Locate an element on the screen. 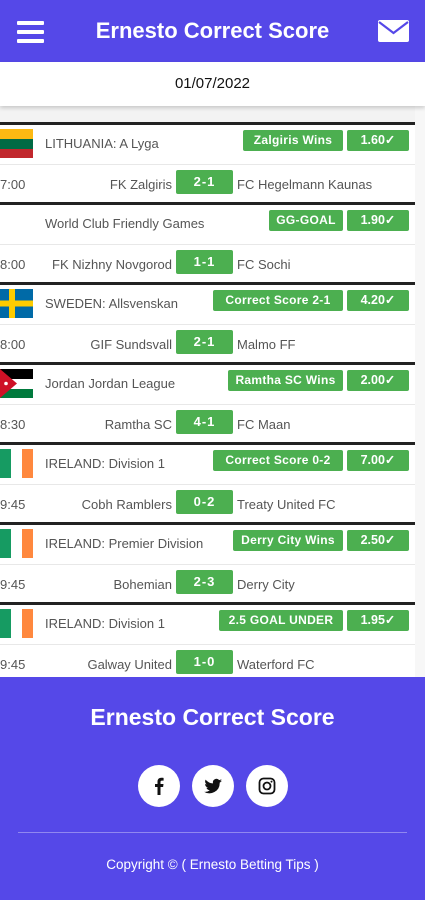 This screenshot has height=900, width=425. away-team: FC Sochi is located at coordinates (264, 264).